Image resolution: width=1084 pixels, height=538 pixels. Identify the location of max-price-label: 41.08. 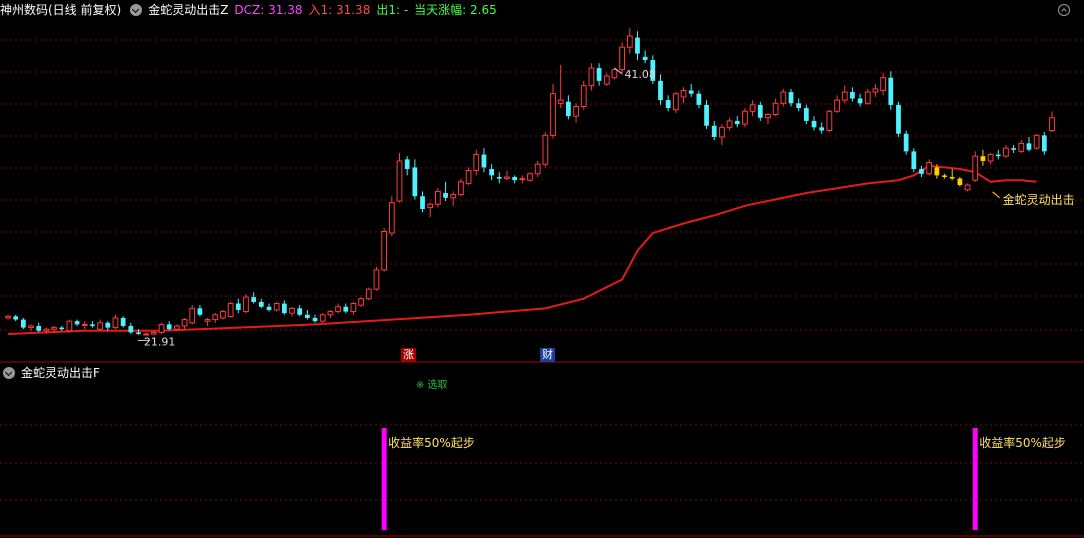
(640, 74).